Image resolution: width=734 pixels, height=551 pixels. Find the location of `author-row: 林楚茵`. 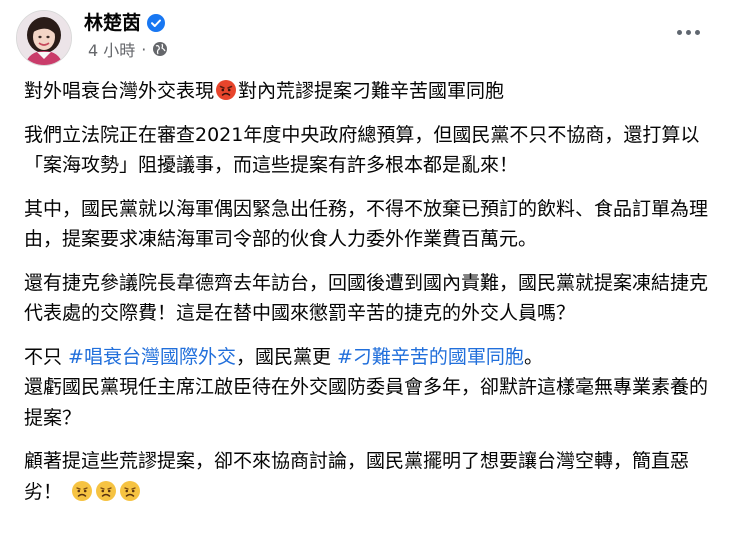

author-row: 林楚茵 is located at coordinates (125, 23).